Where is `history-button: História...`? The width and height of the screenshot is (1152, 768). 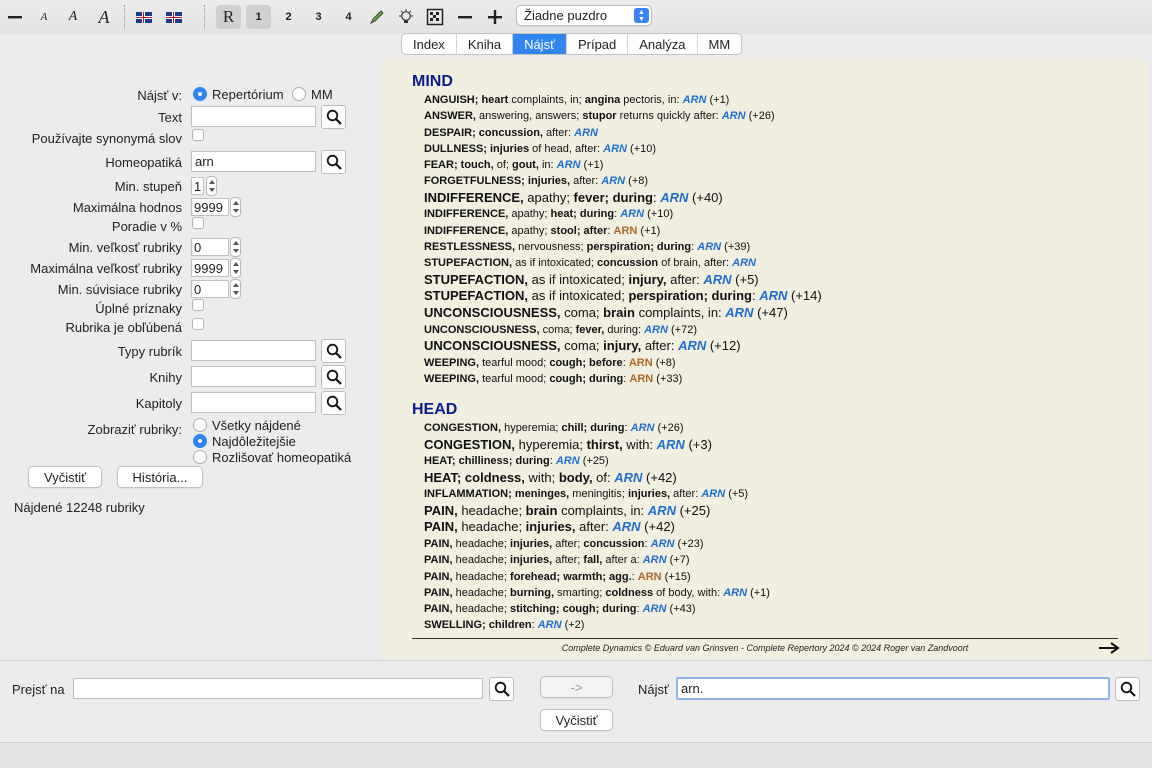
history-button: História... is located at coordinates (160, 477).